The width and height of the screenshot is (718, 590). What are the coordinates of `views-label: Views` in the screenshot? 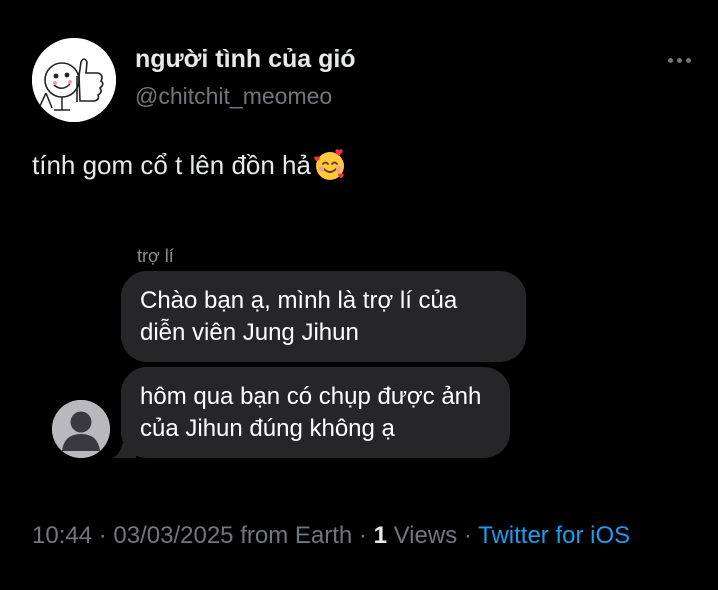 It's located at (426, 535).